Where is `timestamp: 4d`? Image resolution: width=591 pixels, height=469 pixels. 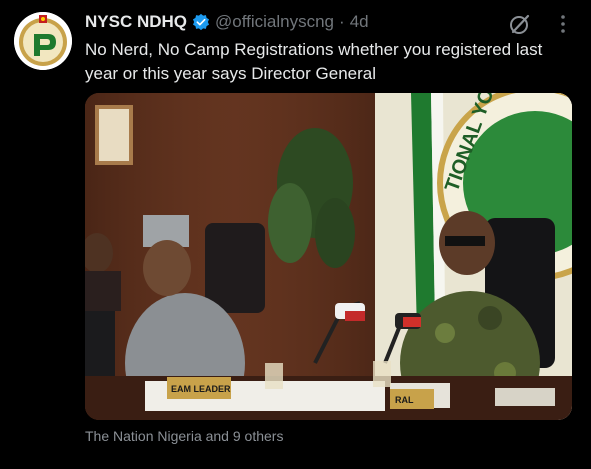
timestamp: 4d is located at coordinates (359, 22).